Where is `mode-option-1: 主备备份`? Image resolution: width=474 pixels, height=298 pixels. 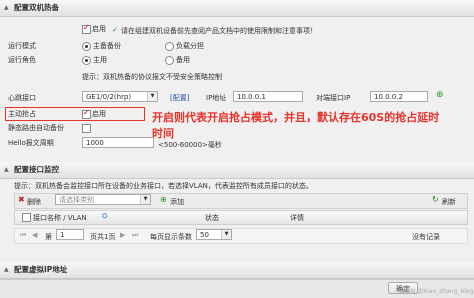 mode-option-1: 主备备份 is located at coordinates (107, 46).